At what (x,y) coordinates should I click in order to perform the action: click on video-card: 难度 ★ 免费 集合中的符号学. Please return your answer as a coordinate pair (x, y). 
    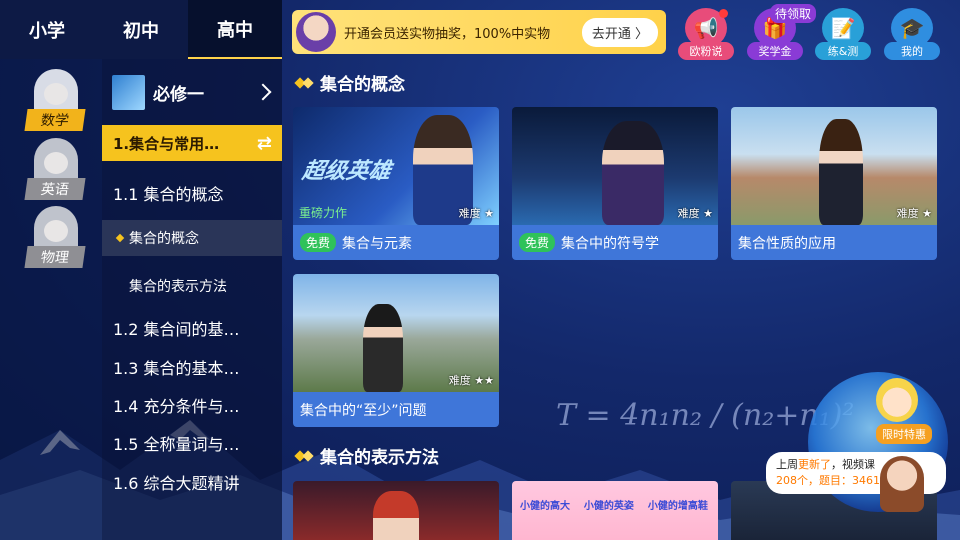
    Looking at the image, I should click on (615, 183).